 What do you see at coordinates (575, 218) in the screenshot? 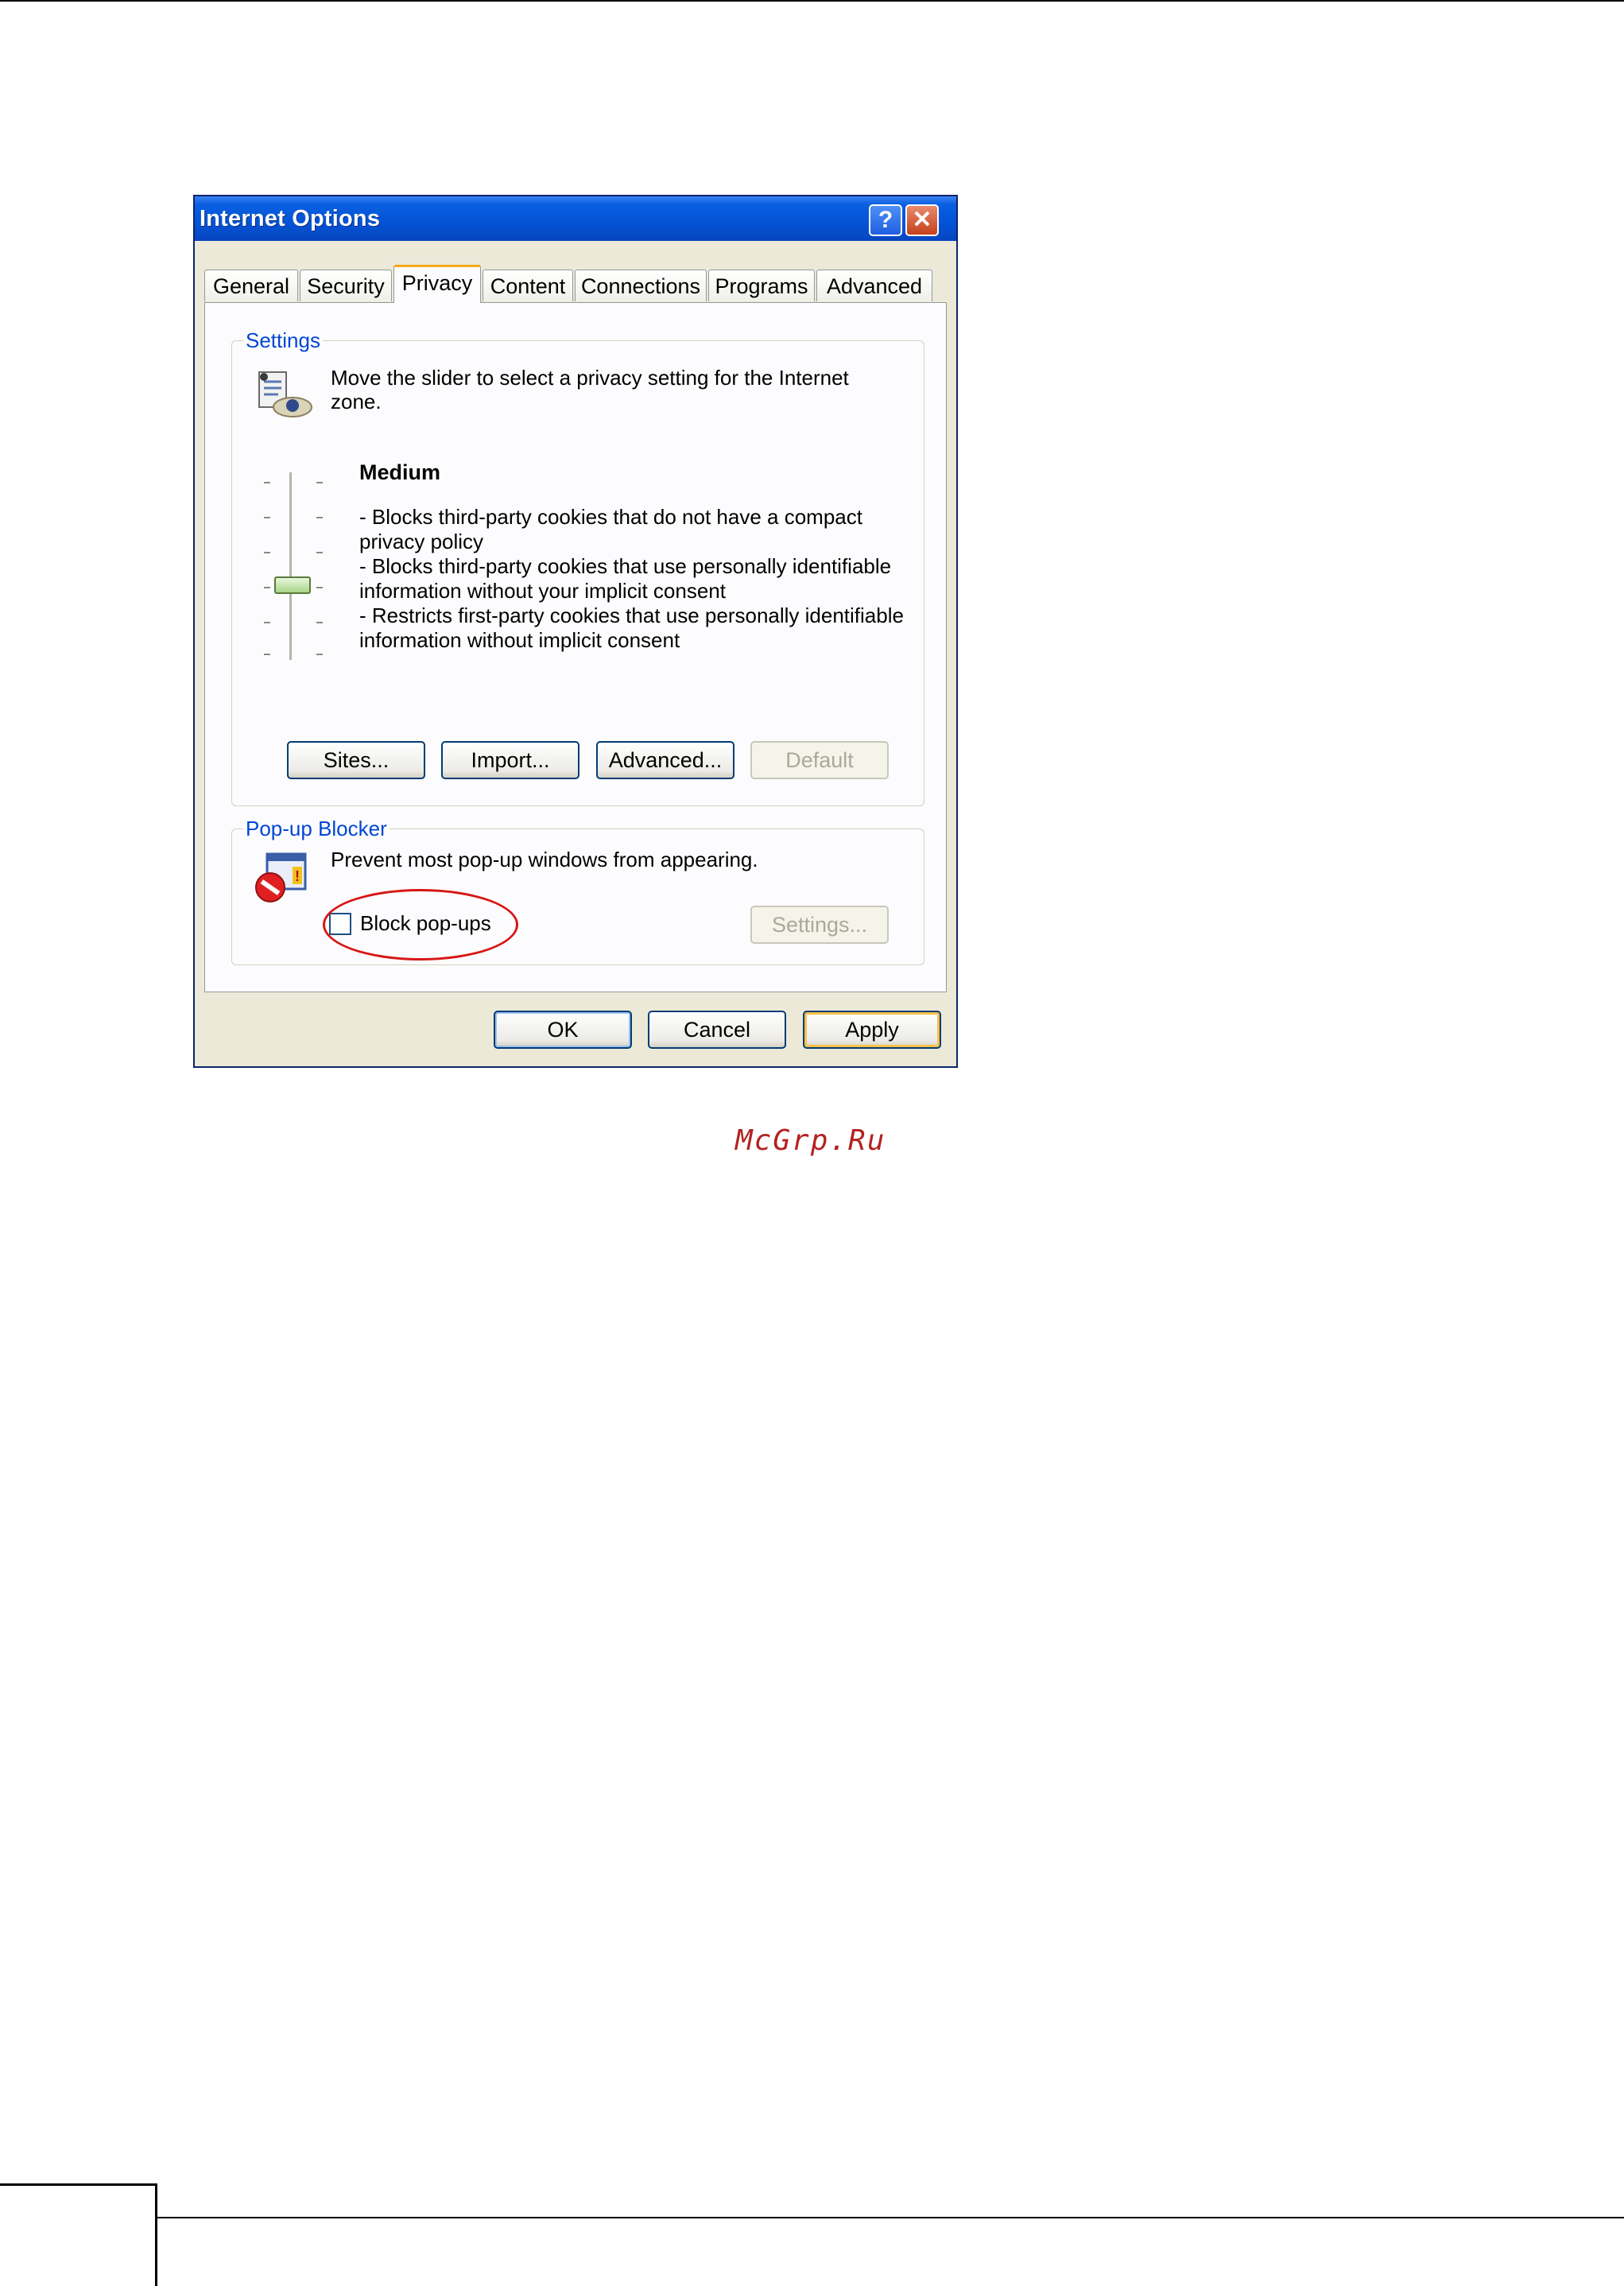
I see `title-bar: Internet Options ? ✕` at bounding box center [575, 218].